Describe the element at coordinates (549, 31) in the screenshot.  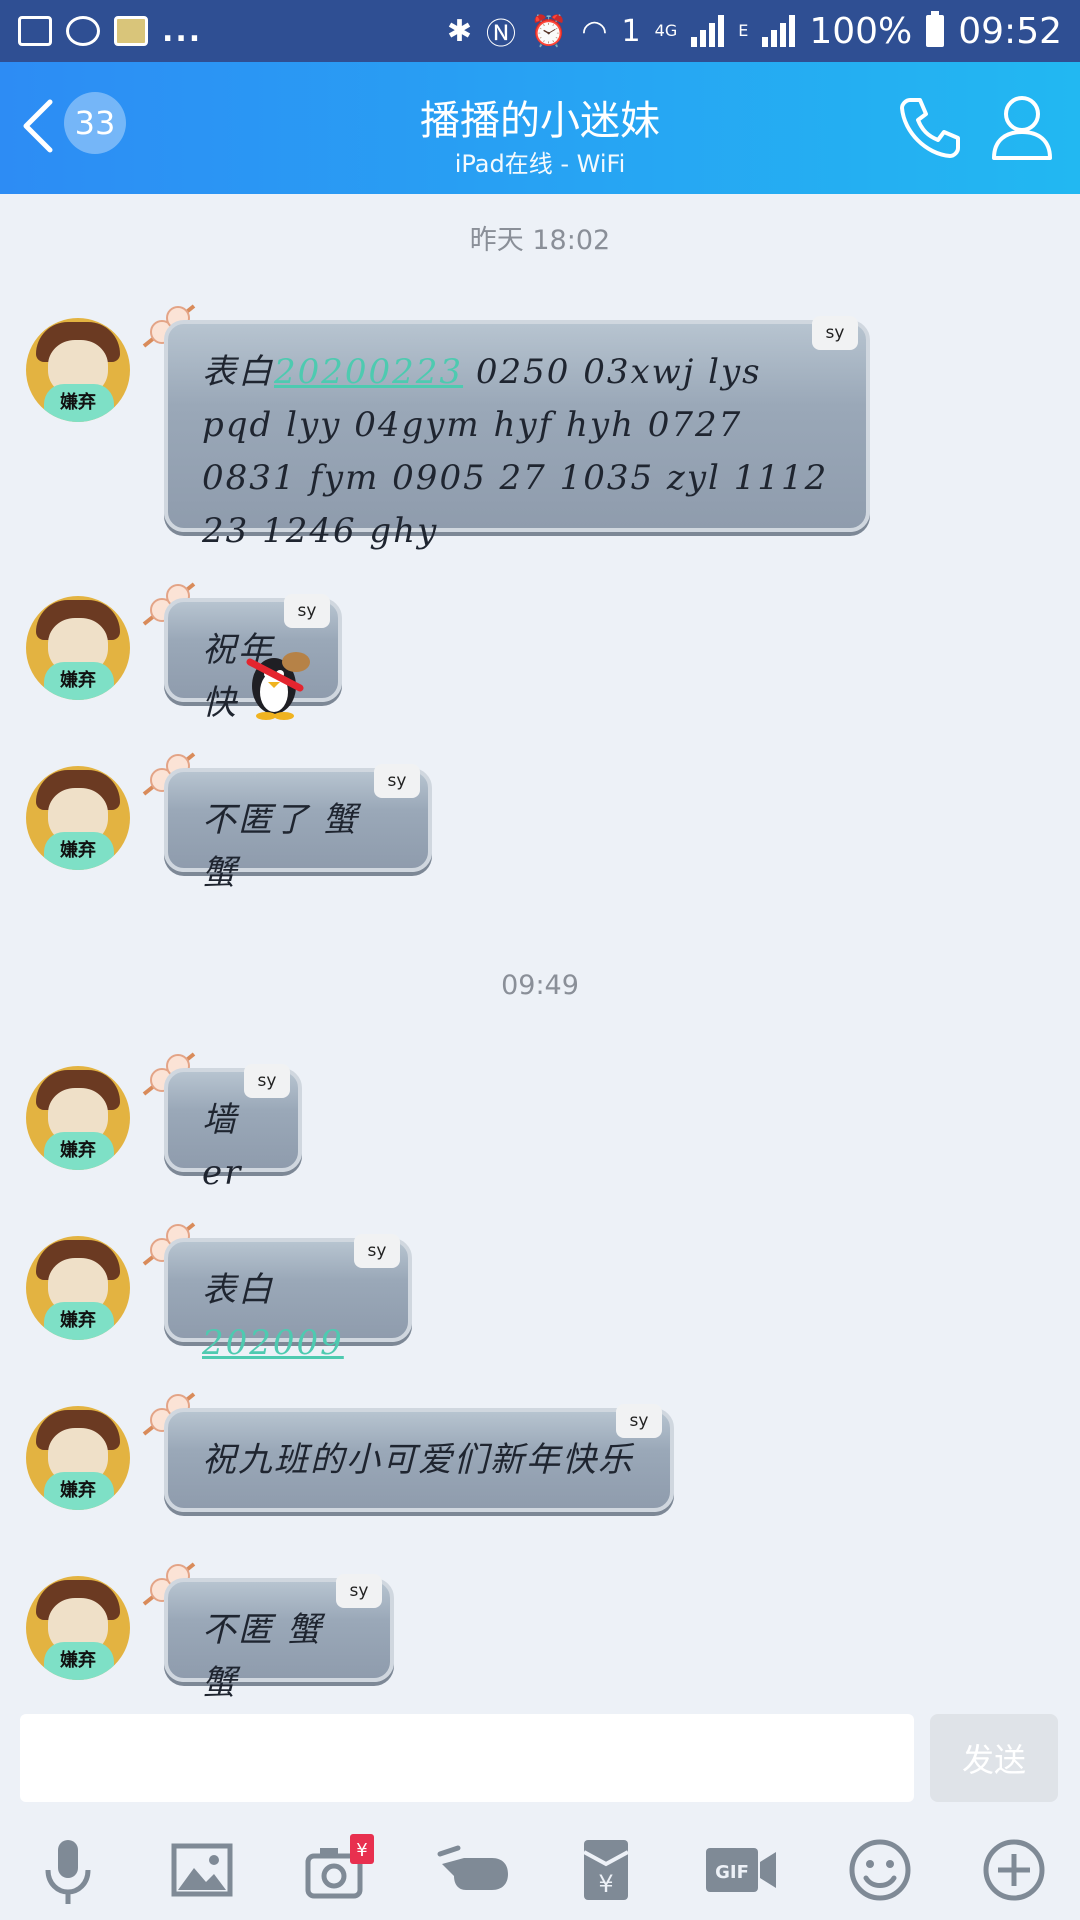
I see `alarm-icon: ⏰` at that location.